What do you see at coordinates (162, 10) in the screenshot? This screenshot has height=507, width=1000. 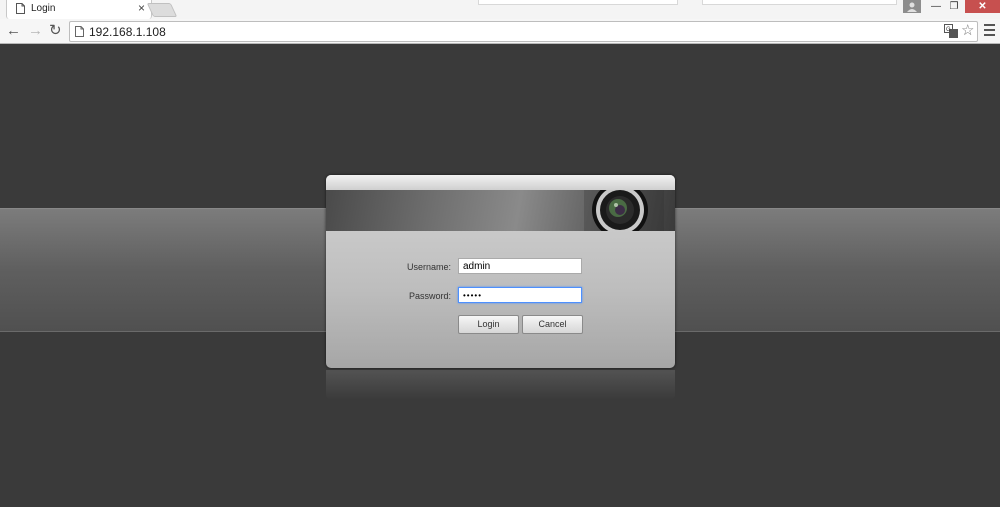 I see `new-tab-button` at bounding box center [162, 10].